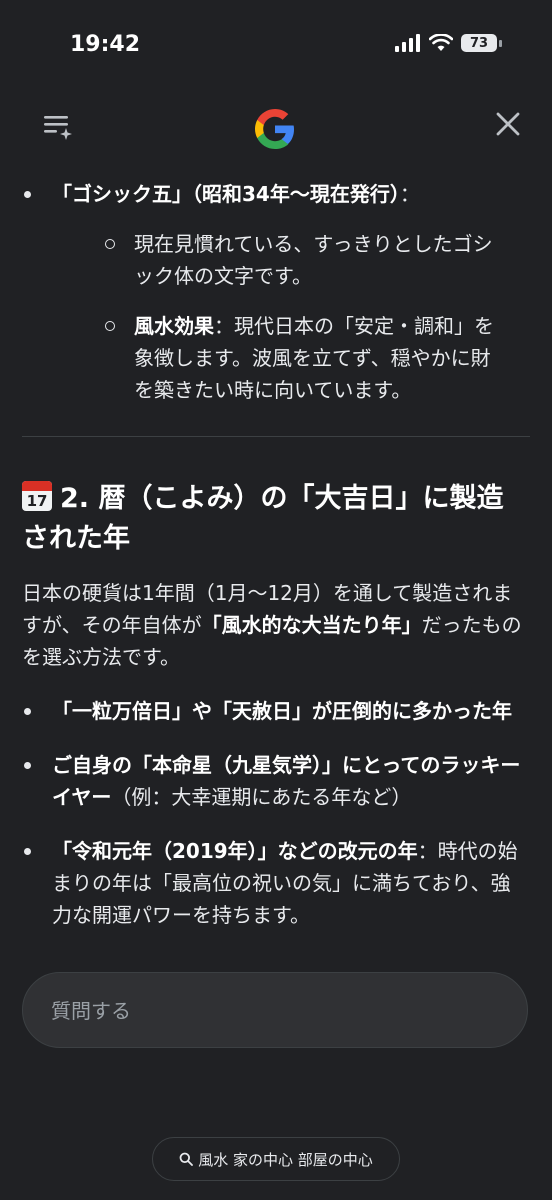  I want to click on google-logo, so click(275, 131).